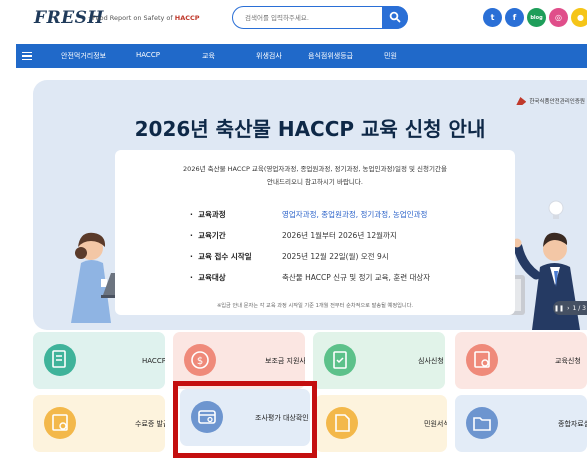 The width and height of the screenshot is (587, 458). I want to click on document-search-icon, so click(60, 360).